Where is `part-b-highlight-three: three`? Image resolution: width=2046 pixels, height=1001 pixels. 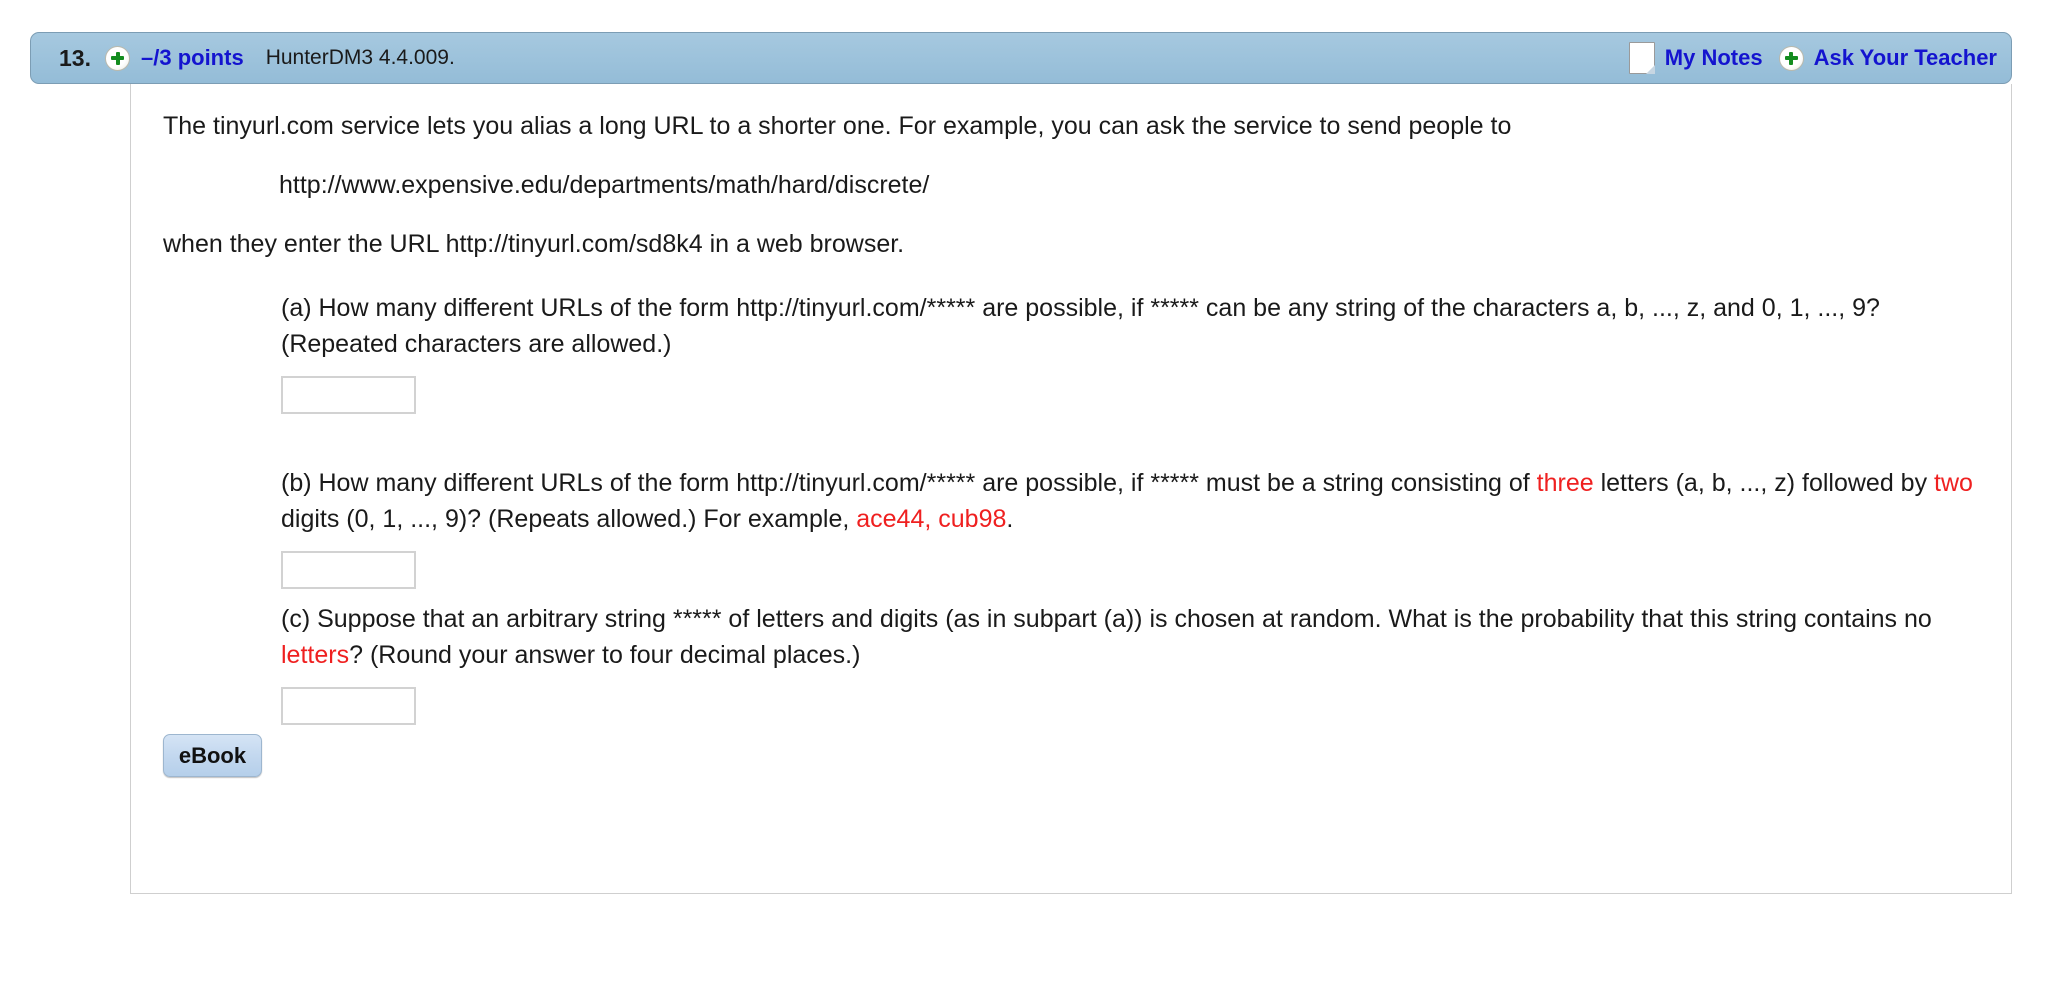
part-b-highlight-three: three is located at coordinates (1565, 483).